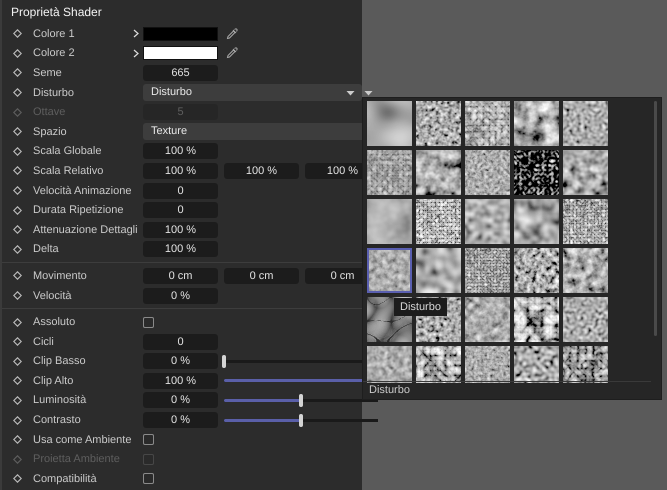 The image size is (667, 490). I want to click on parameter-label: Seme, so click(48, 72).